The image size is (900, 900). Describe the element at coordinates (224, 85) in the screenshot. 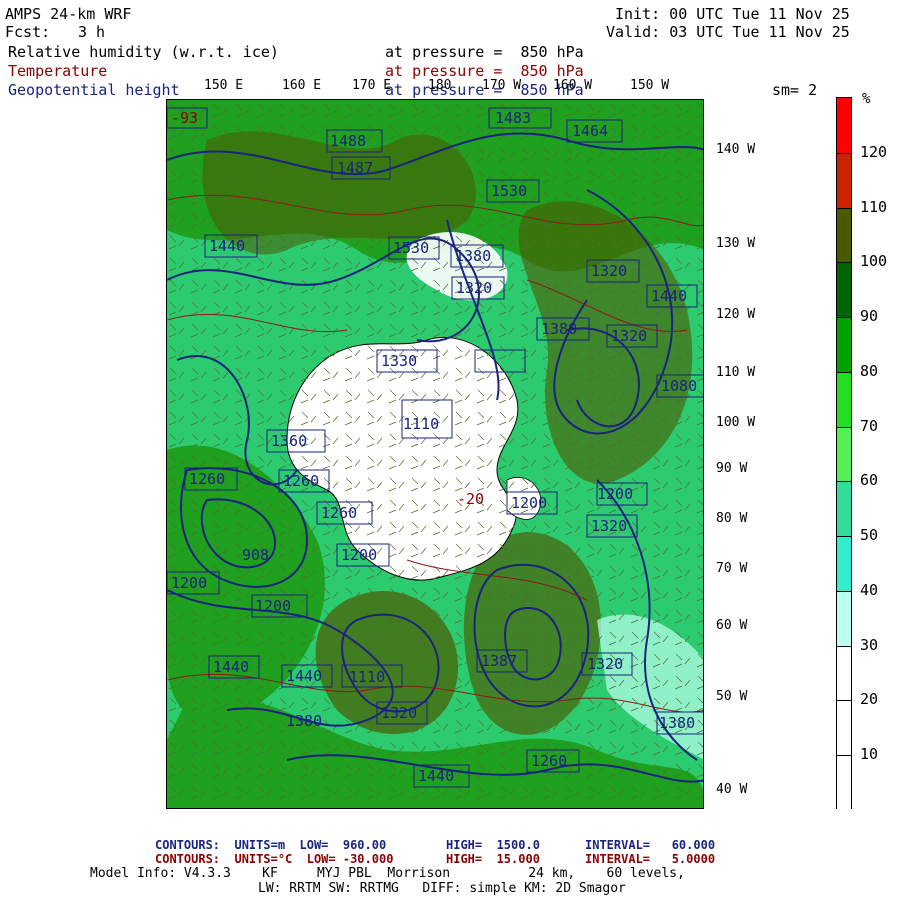

I see `top-tick: 150 E` at that location.